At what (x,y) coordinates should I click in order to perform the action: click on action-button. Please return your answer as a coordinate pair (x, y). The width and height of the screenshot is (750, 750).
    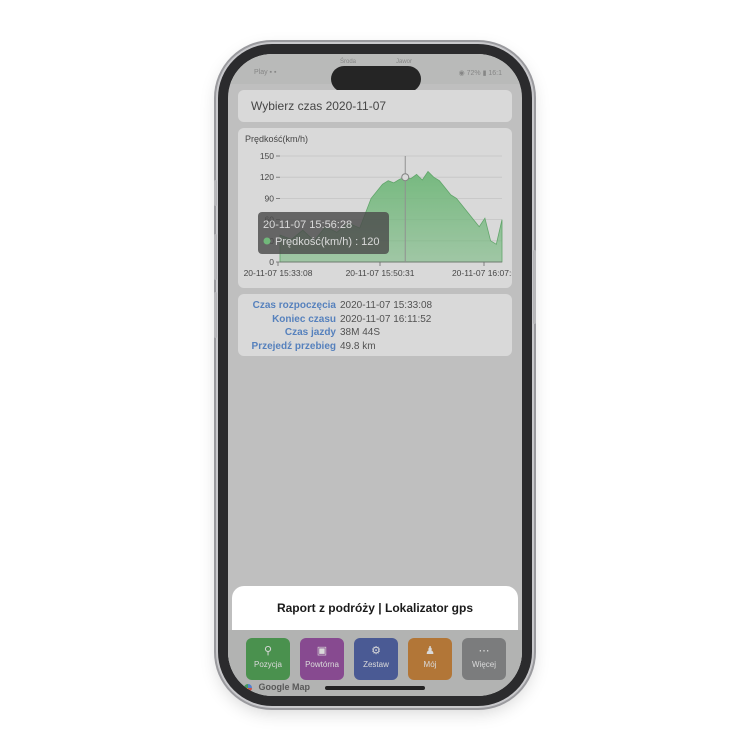
    Looking at the image, I should click on (215, 193).